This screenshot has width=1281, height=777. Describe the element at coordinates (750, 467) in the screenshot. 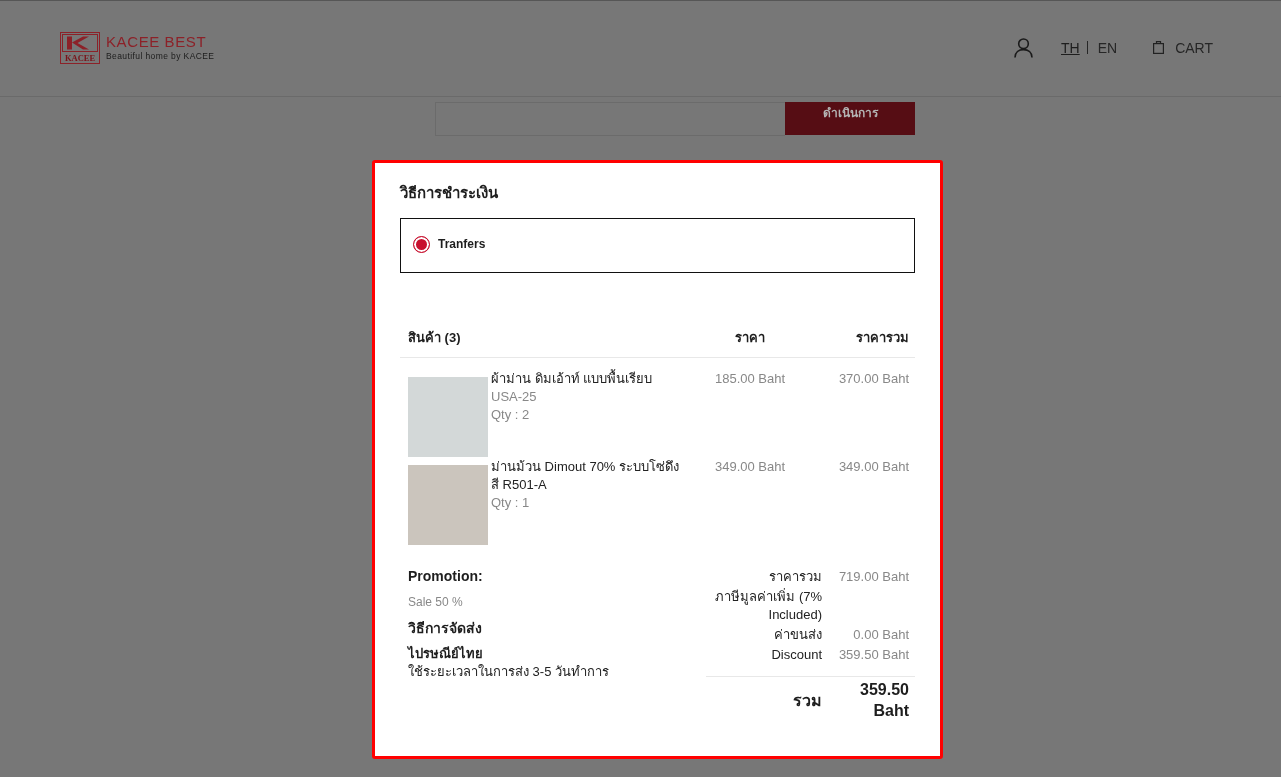

I see `price-cell-text: 349.00 Baht` at that location.